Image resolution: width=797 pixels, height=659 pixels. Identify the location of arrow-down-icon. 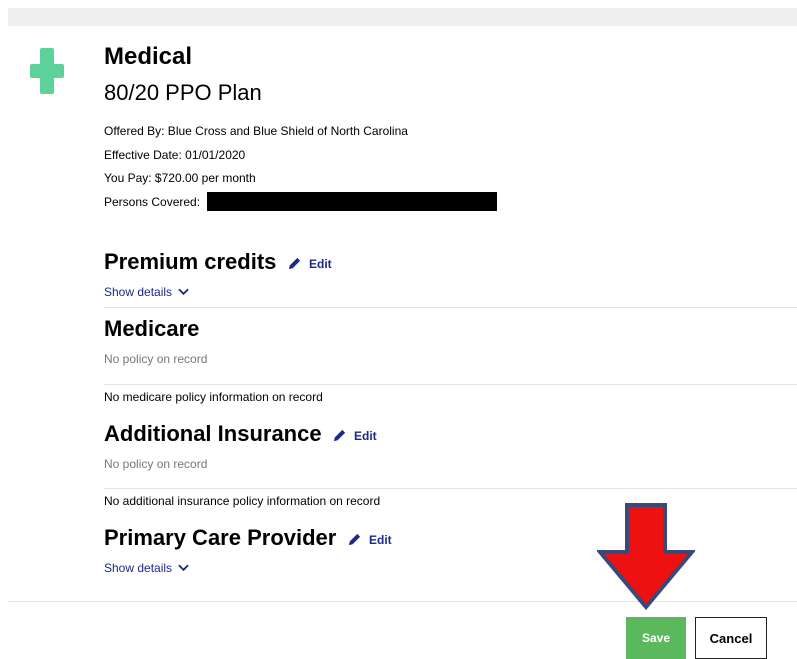
(646, 556).